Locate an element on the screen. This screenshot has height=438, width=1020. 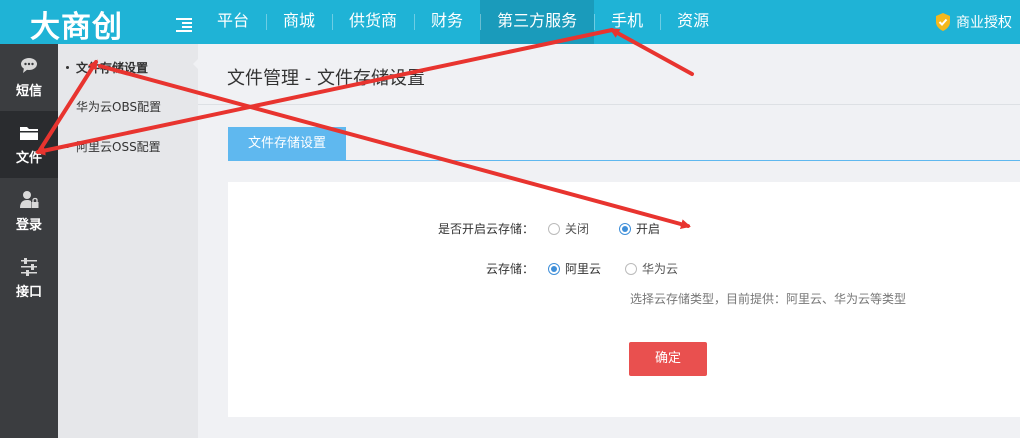
form-row-cloud-storage: 云存储： 阿里云 华为云 is located at coordinates (551, 268).